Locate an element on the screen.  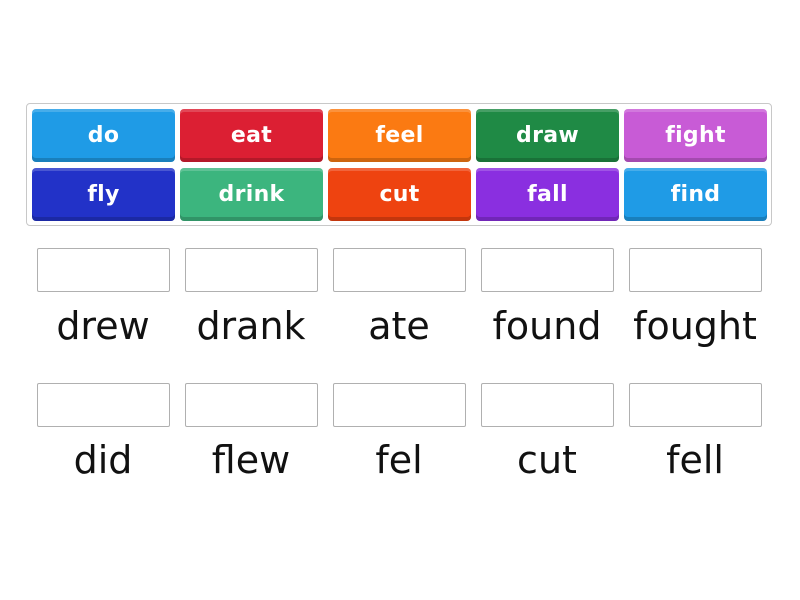
word-tile-feel: feel is located at coordinates (399, 135).